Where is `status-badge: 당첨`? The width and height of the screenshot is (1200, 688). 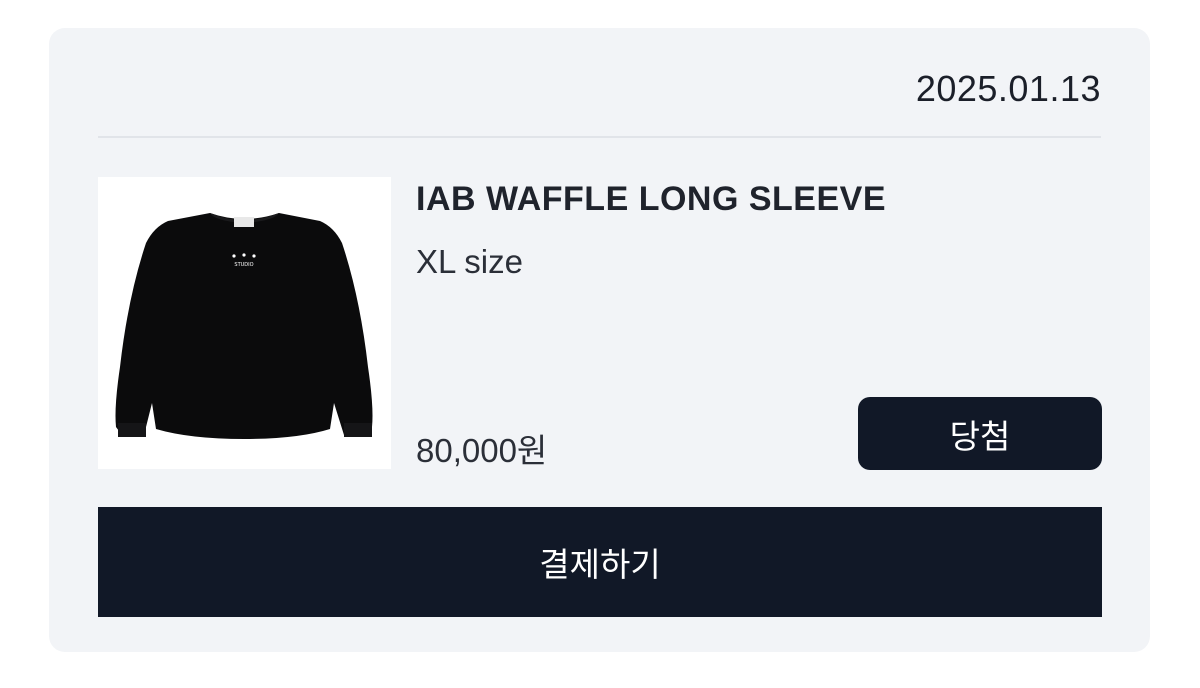 status-badge: 당첨 is located at coordinates (980, 433).